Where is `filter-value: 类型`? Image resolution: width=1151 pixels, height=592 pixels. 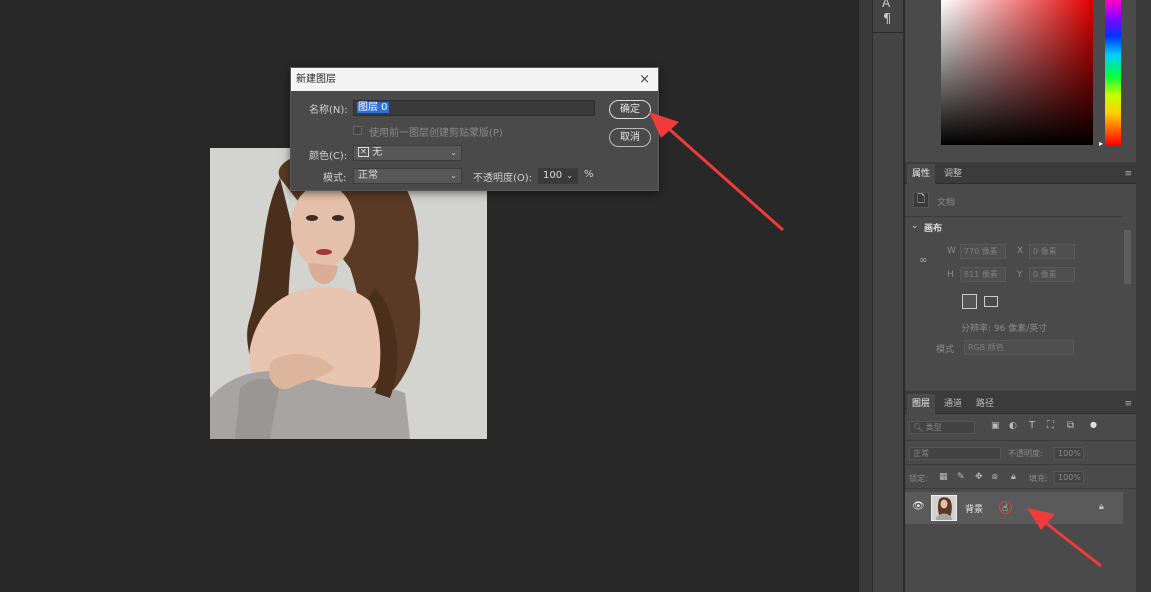 filter-value: 类型 is located at coordinates (933, 427).